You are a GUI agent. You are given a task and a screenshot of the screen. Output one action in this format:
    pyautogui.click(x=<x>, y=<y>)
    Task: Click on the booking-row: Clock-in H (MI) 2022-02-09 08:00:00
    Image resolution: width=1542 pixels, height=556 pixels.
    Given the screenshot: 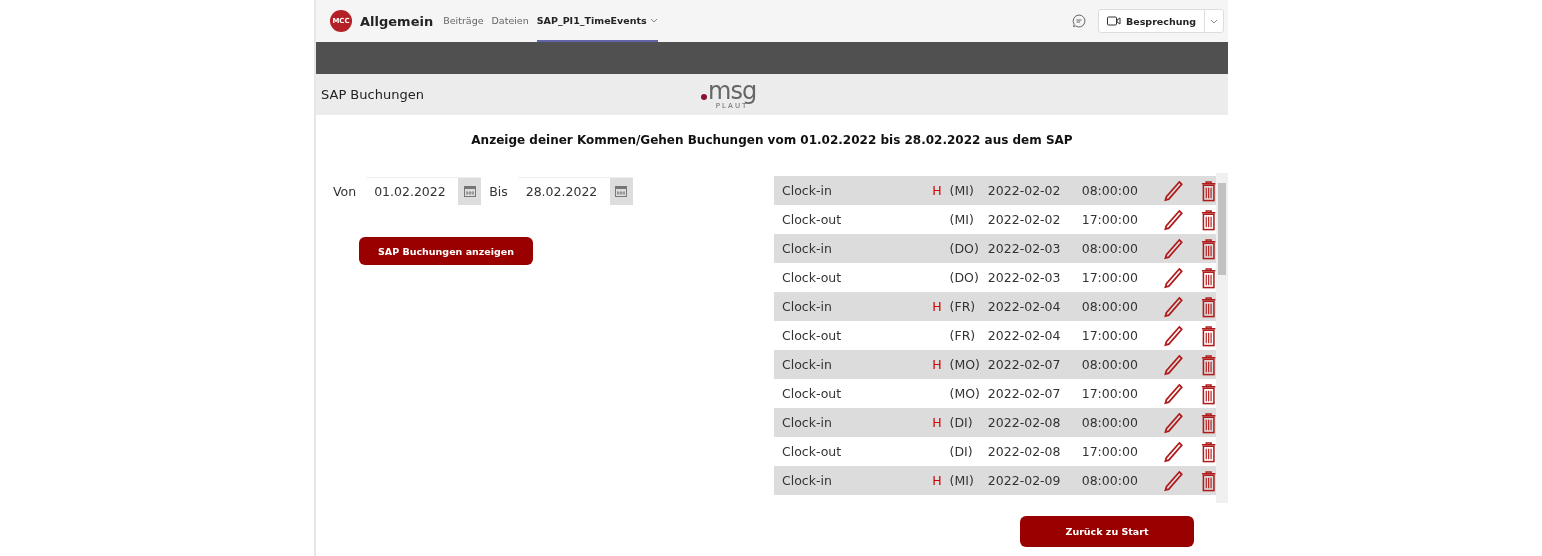 What is the action you would take?
    pyautogui.click(x=995, y=480)
    